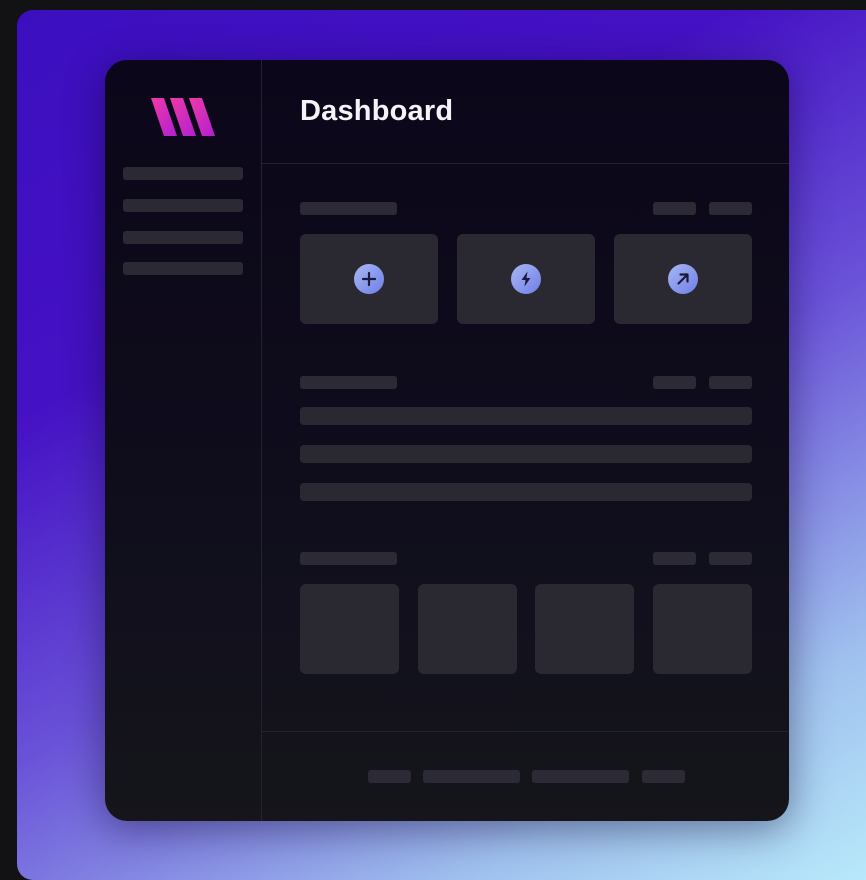 The height and width of the screenshot is (880, 866). Describe the element at coordinates (184, 117) in the screenshot. I see `brand-logo-icon` at that location.